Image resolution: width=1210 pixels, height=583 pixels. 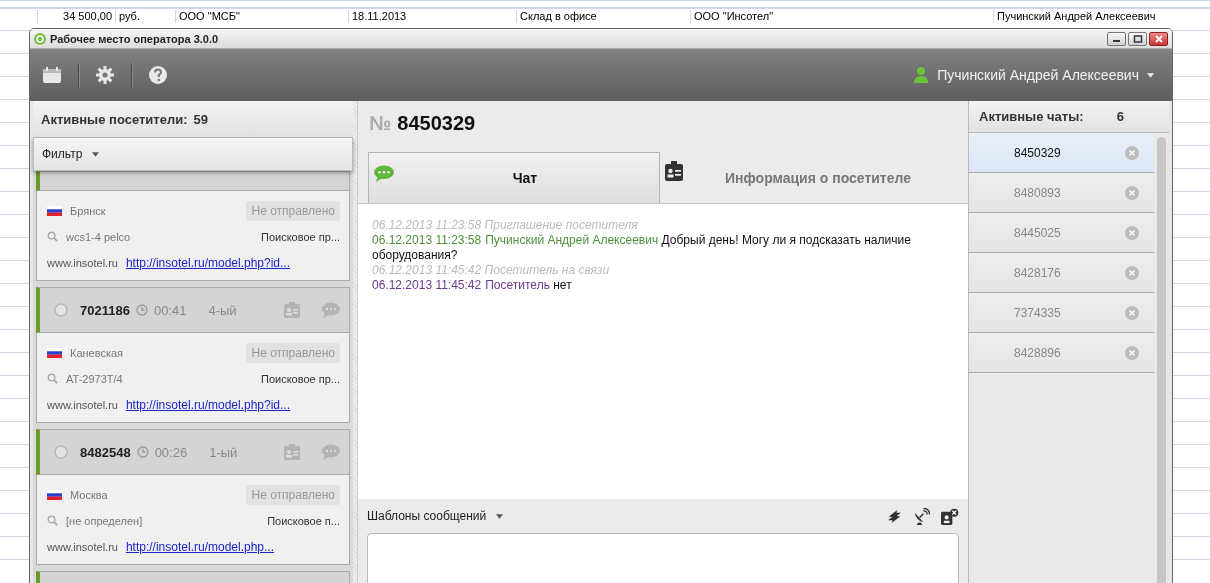 What do you see at coordinates (1116, 38) in the screenshot?
I see `minimize-button` at bounding box center [1116, 38].